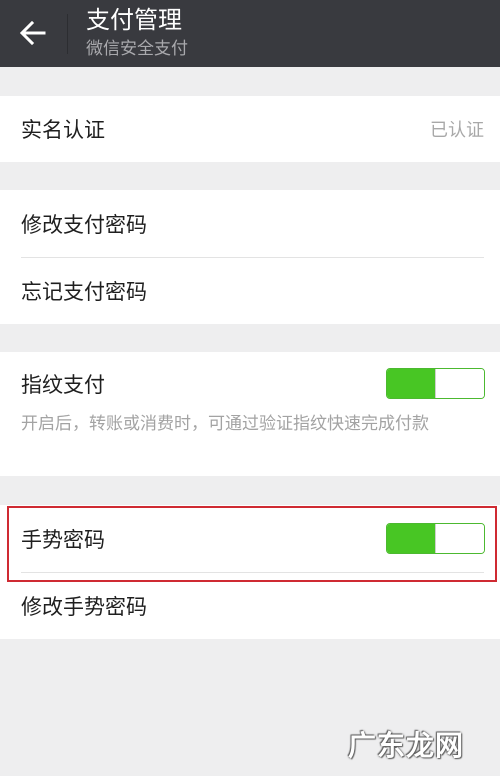 Image resolution: width=500 pixels, height=776 pixels. I want to click on forgot-password-row: 忘记支付密码, so click(250, 290).